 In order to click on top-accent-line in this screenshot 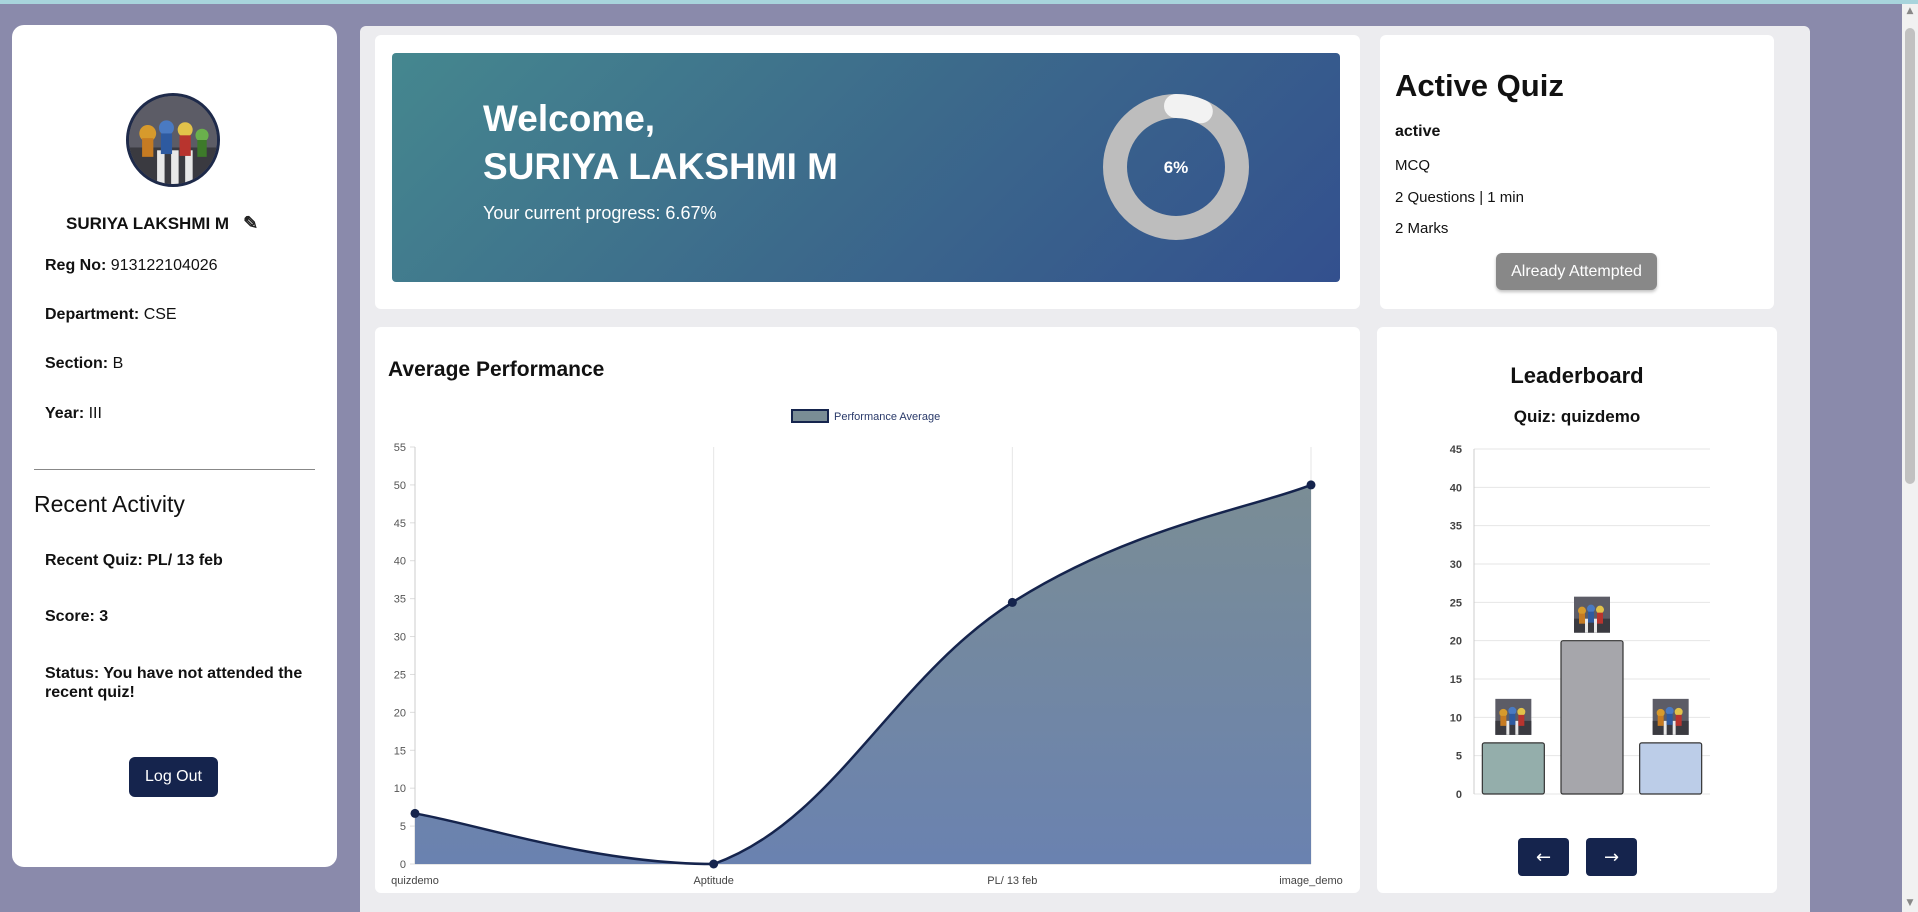, I will do `click(959, 2)`.